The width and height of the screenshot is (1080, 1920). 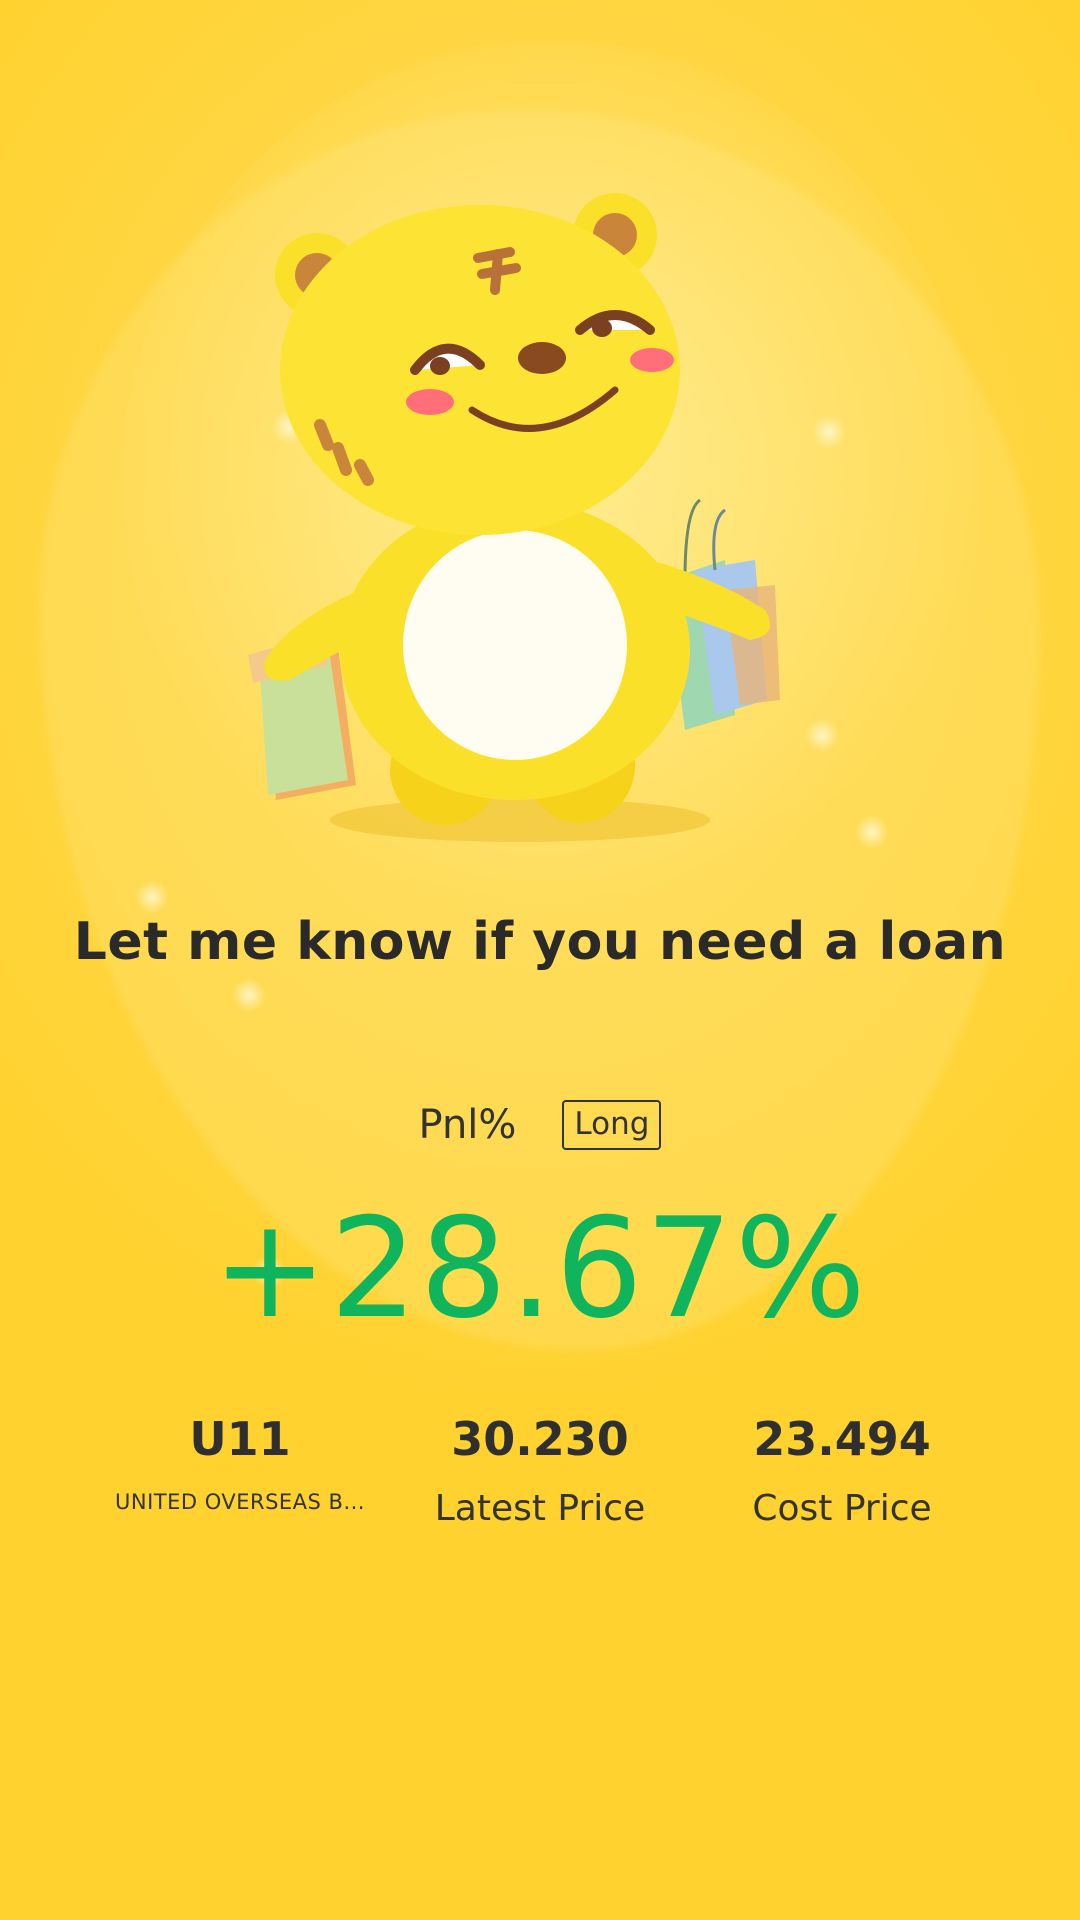 What do you see at coordinates (842, 1439) in the screenshot?
I see `cost-price-value: 23.494` at bounding box center [842, 1439].